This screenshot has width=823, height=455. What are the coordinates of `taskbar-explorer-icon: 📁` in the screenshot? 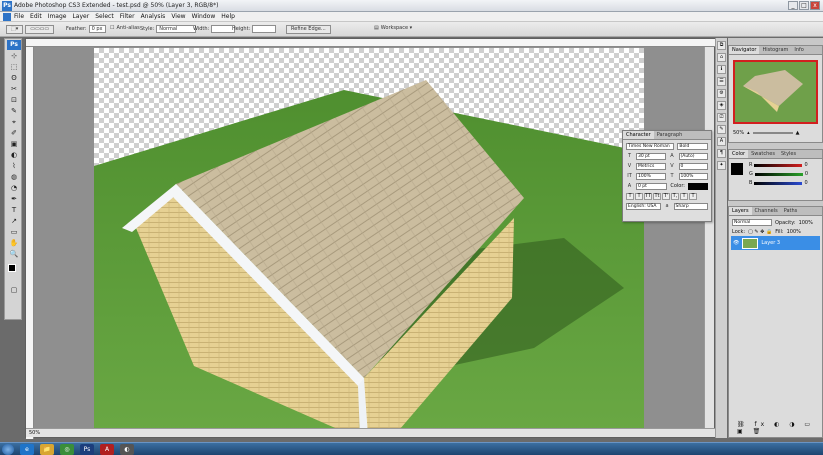 It's located at (47, 449).